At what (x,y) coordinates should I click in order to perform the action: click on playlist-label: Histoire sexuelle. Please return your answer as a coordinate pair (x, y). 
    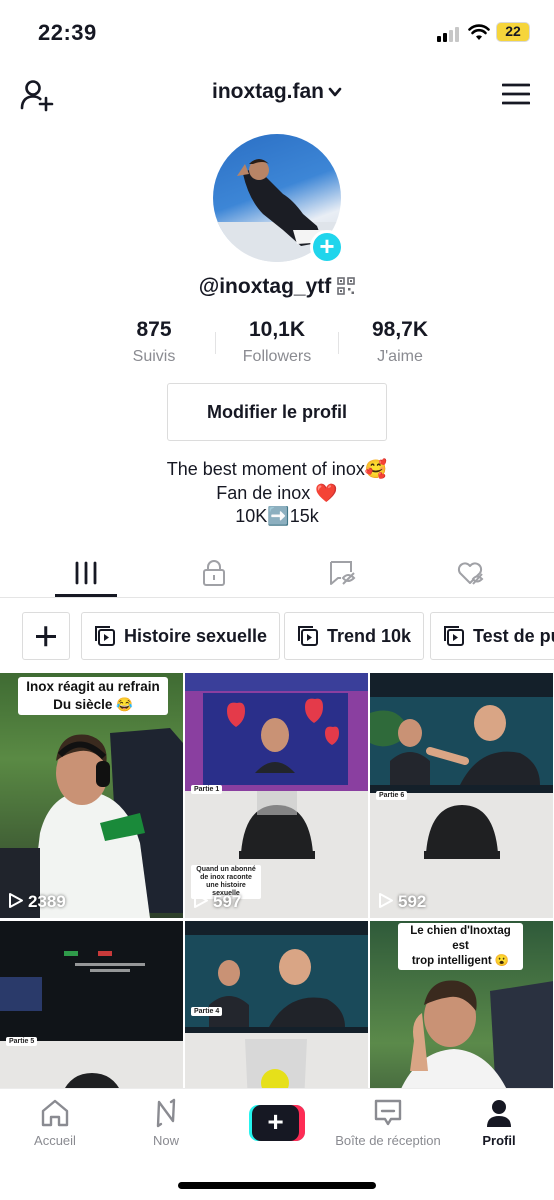
    Looking at the image, I should click on (196, 636).